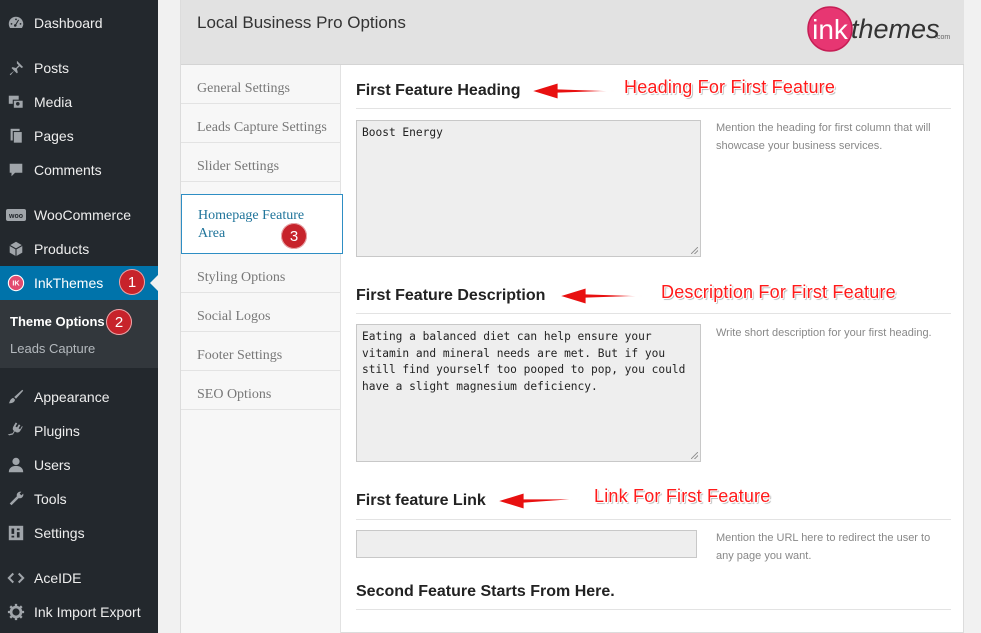 The height and width of the screenshot is (633, 981). What do you see at coordinates (57, 321) in the screenshot?
I see `submenu-item-theme-options: Theme Options` at bounding box center [57, 321].